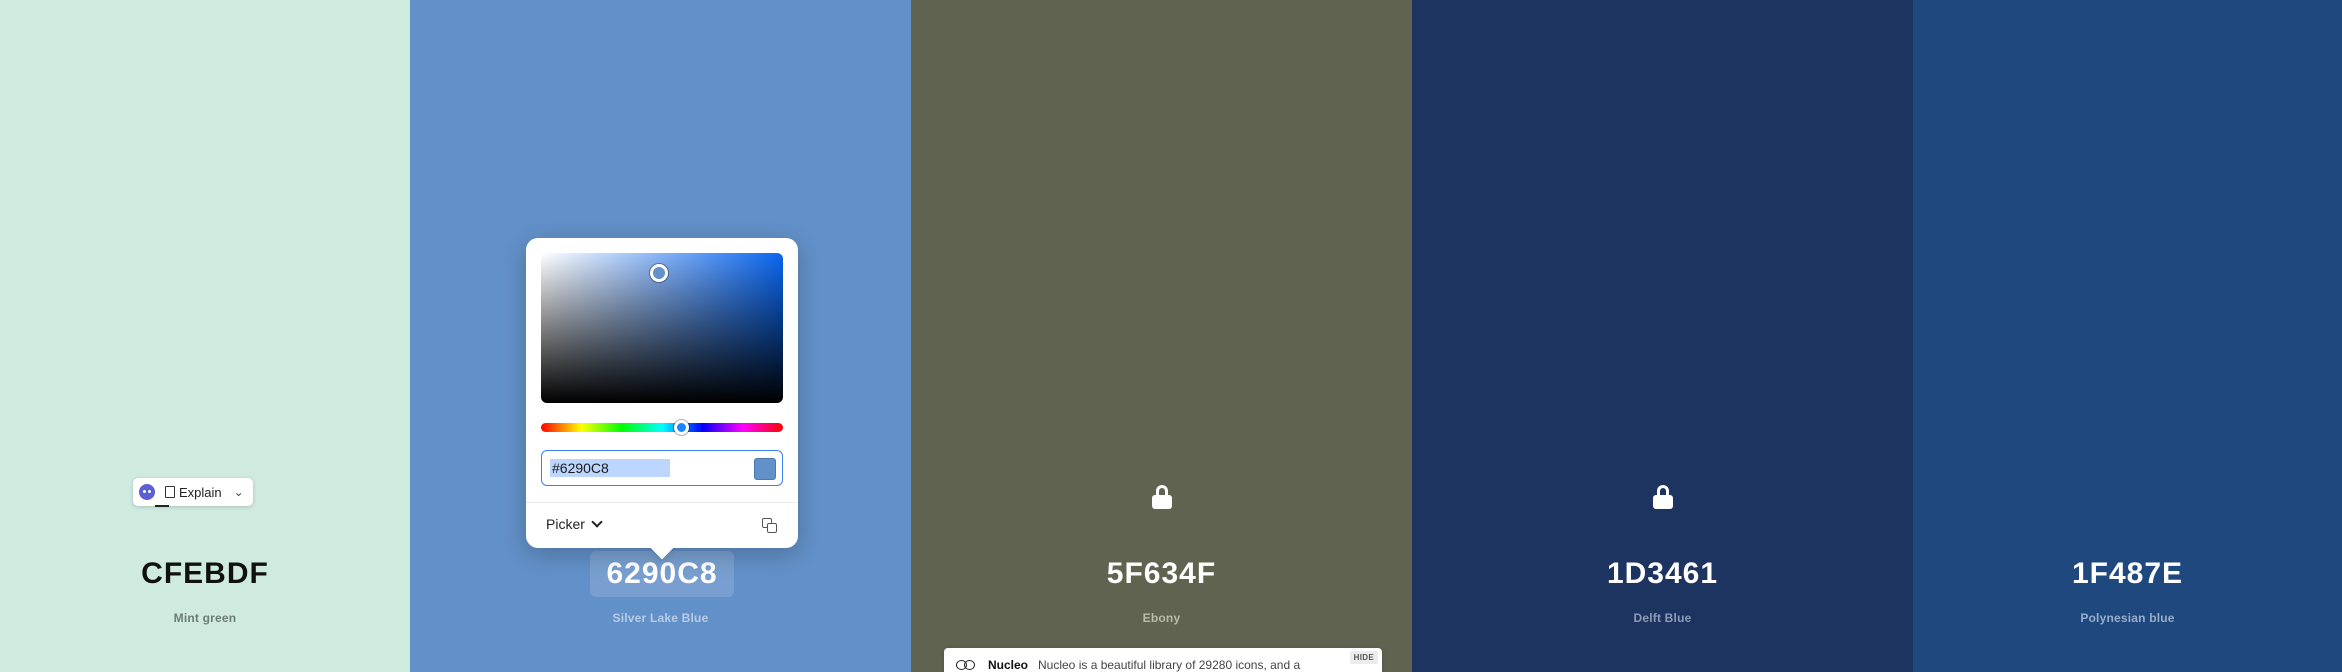 Image resolution: width=2342 pixels, height=672 pixels. I want to click on text-cursor, so click(162, 506).